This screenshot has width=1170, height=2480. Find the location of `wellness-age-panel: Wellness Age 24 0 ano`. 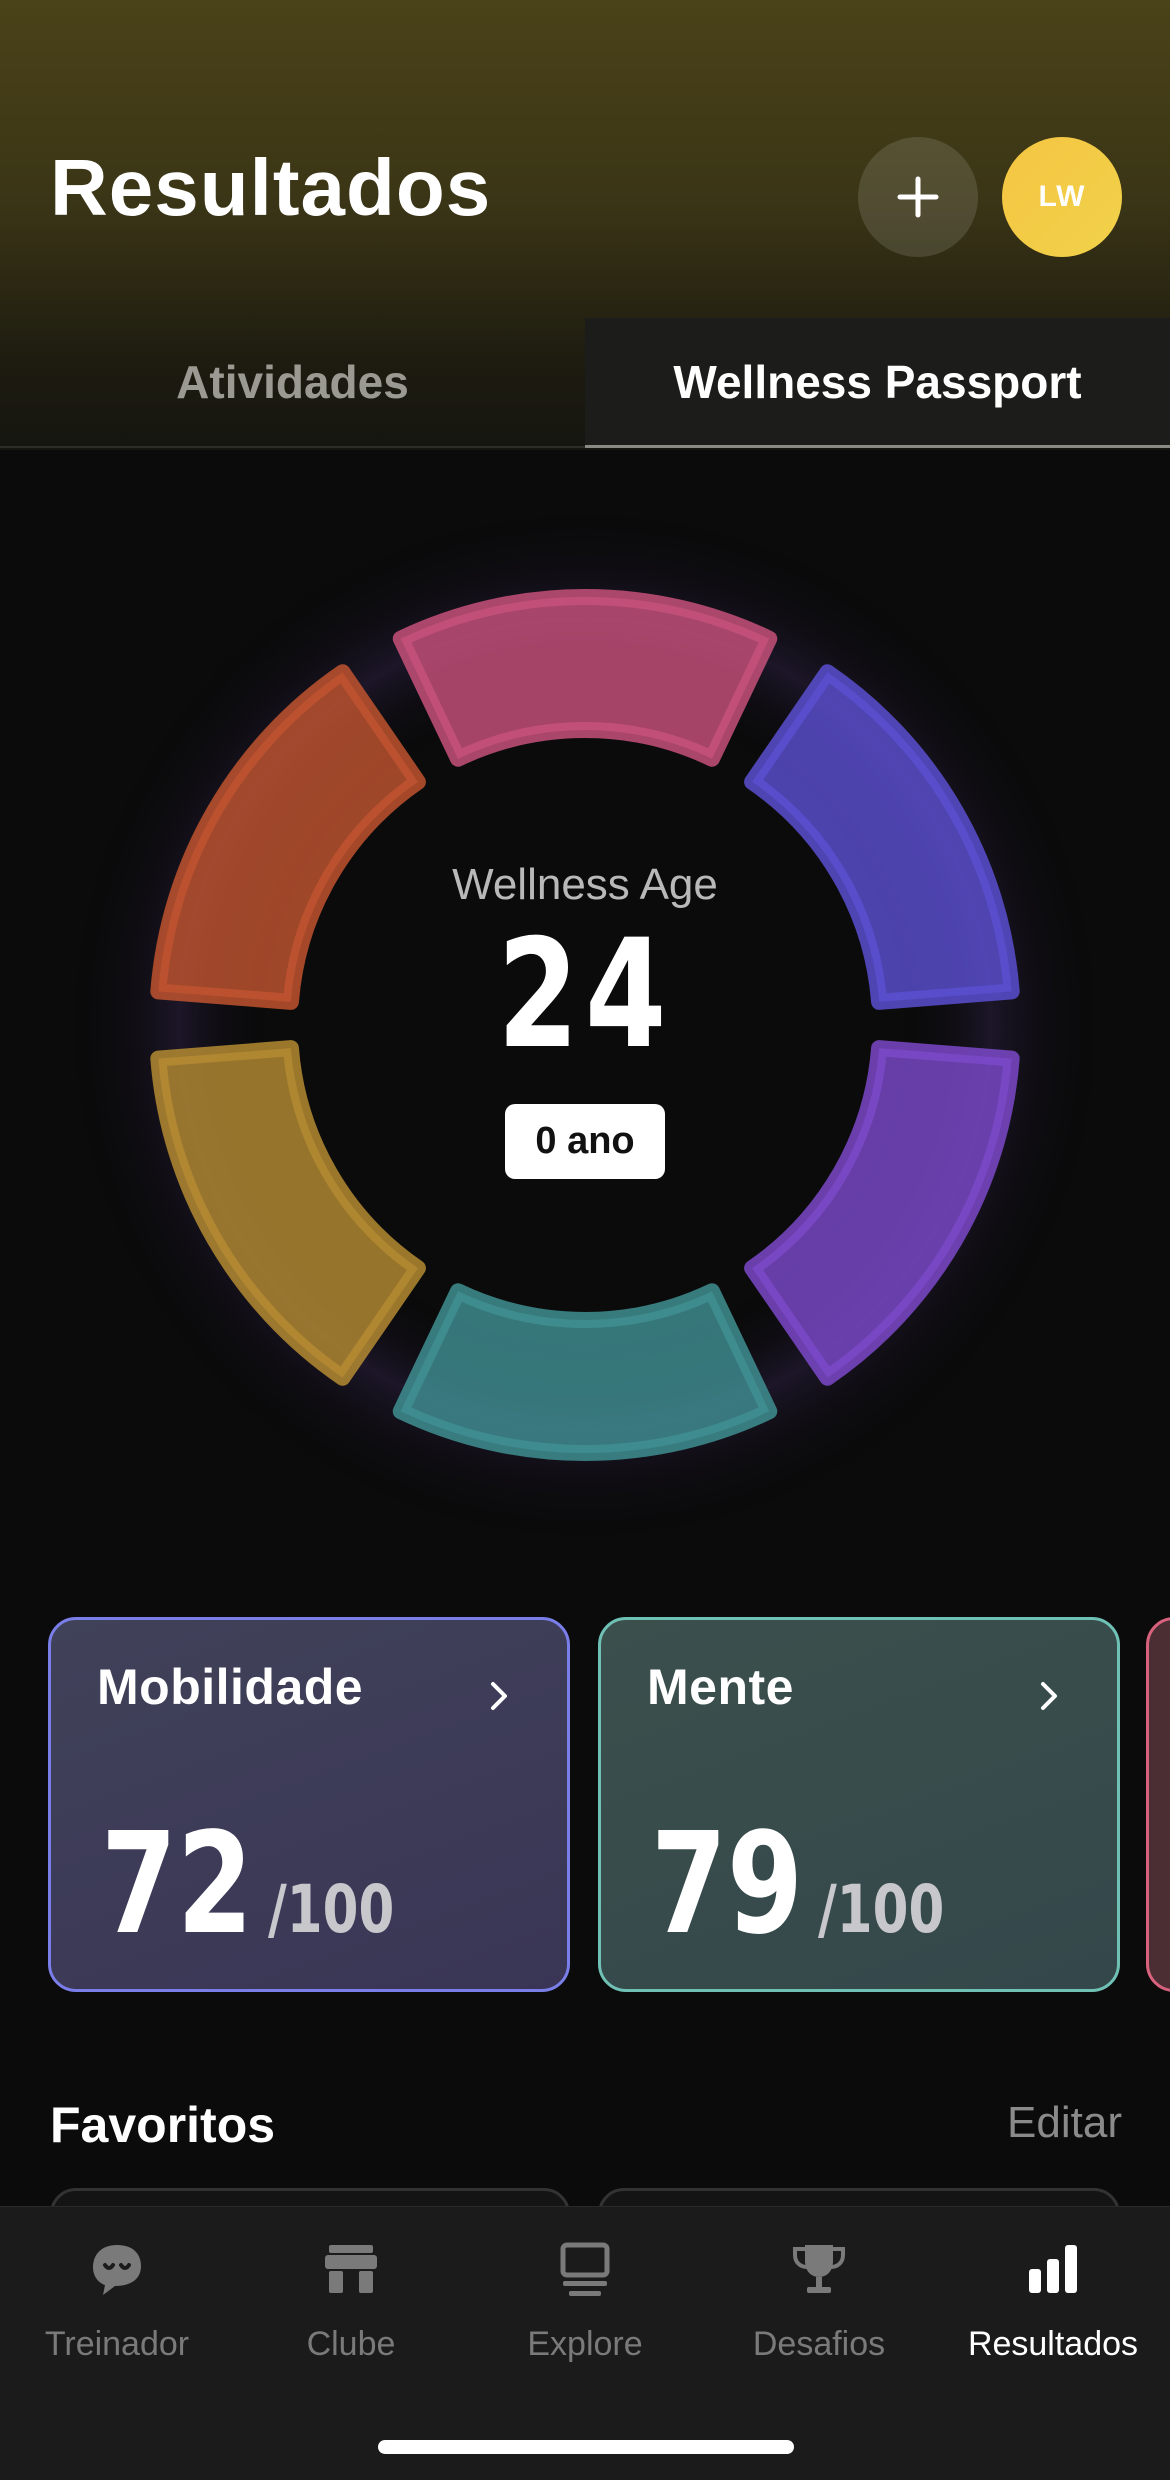

wellness-age-panel: Wellness Age 24 0 ano is located at coordinates (585, 1019).